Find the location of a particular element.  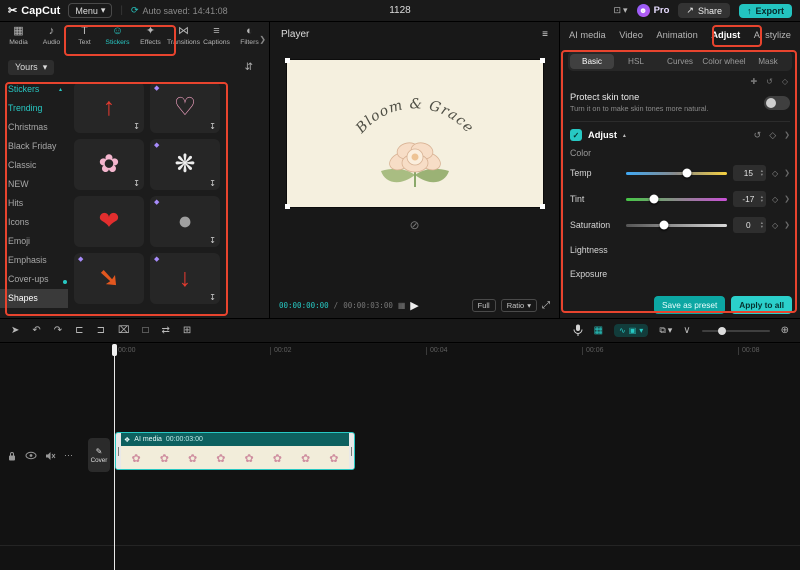

subtab-color-wheel: Color wheel is located at coordinates (724, 61).